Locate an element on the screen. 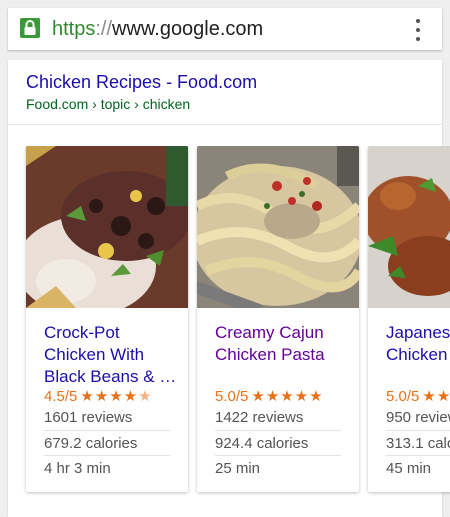 This screenshot has height=517, width=450. address-bar: https://www.google.com is located at coordinates (225, 29).